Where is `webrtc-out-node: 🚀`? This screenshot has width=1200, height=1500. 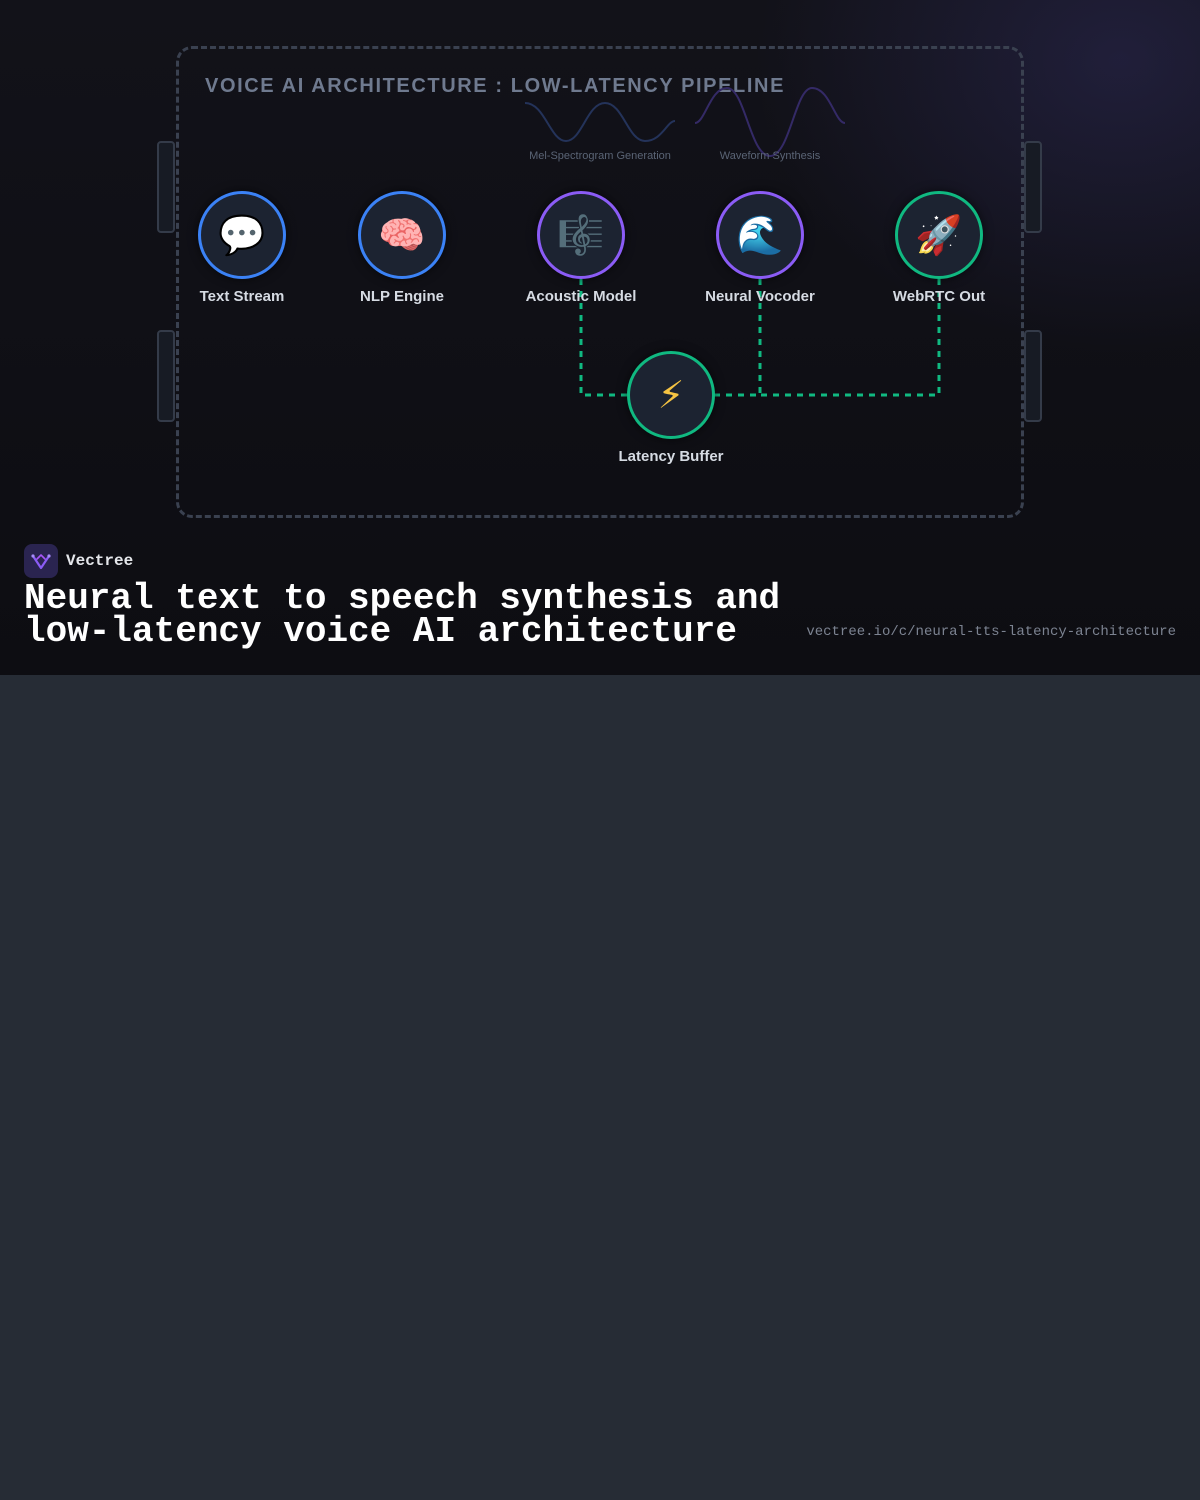
webrtc-out-node: 🚀 is located at coordinates (939, 235).